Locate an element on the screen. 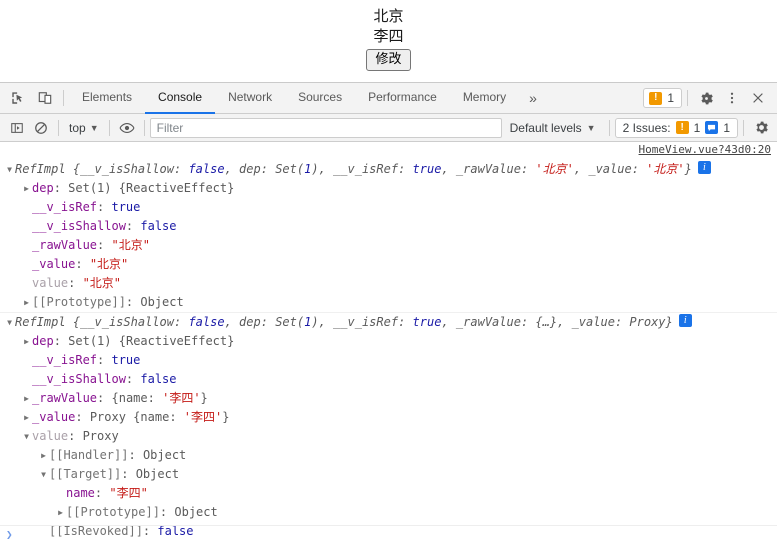 The width and height of the screenshot is (777, 543). issues-warning-count: 1 is located at coordinates (697, 127).